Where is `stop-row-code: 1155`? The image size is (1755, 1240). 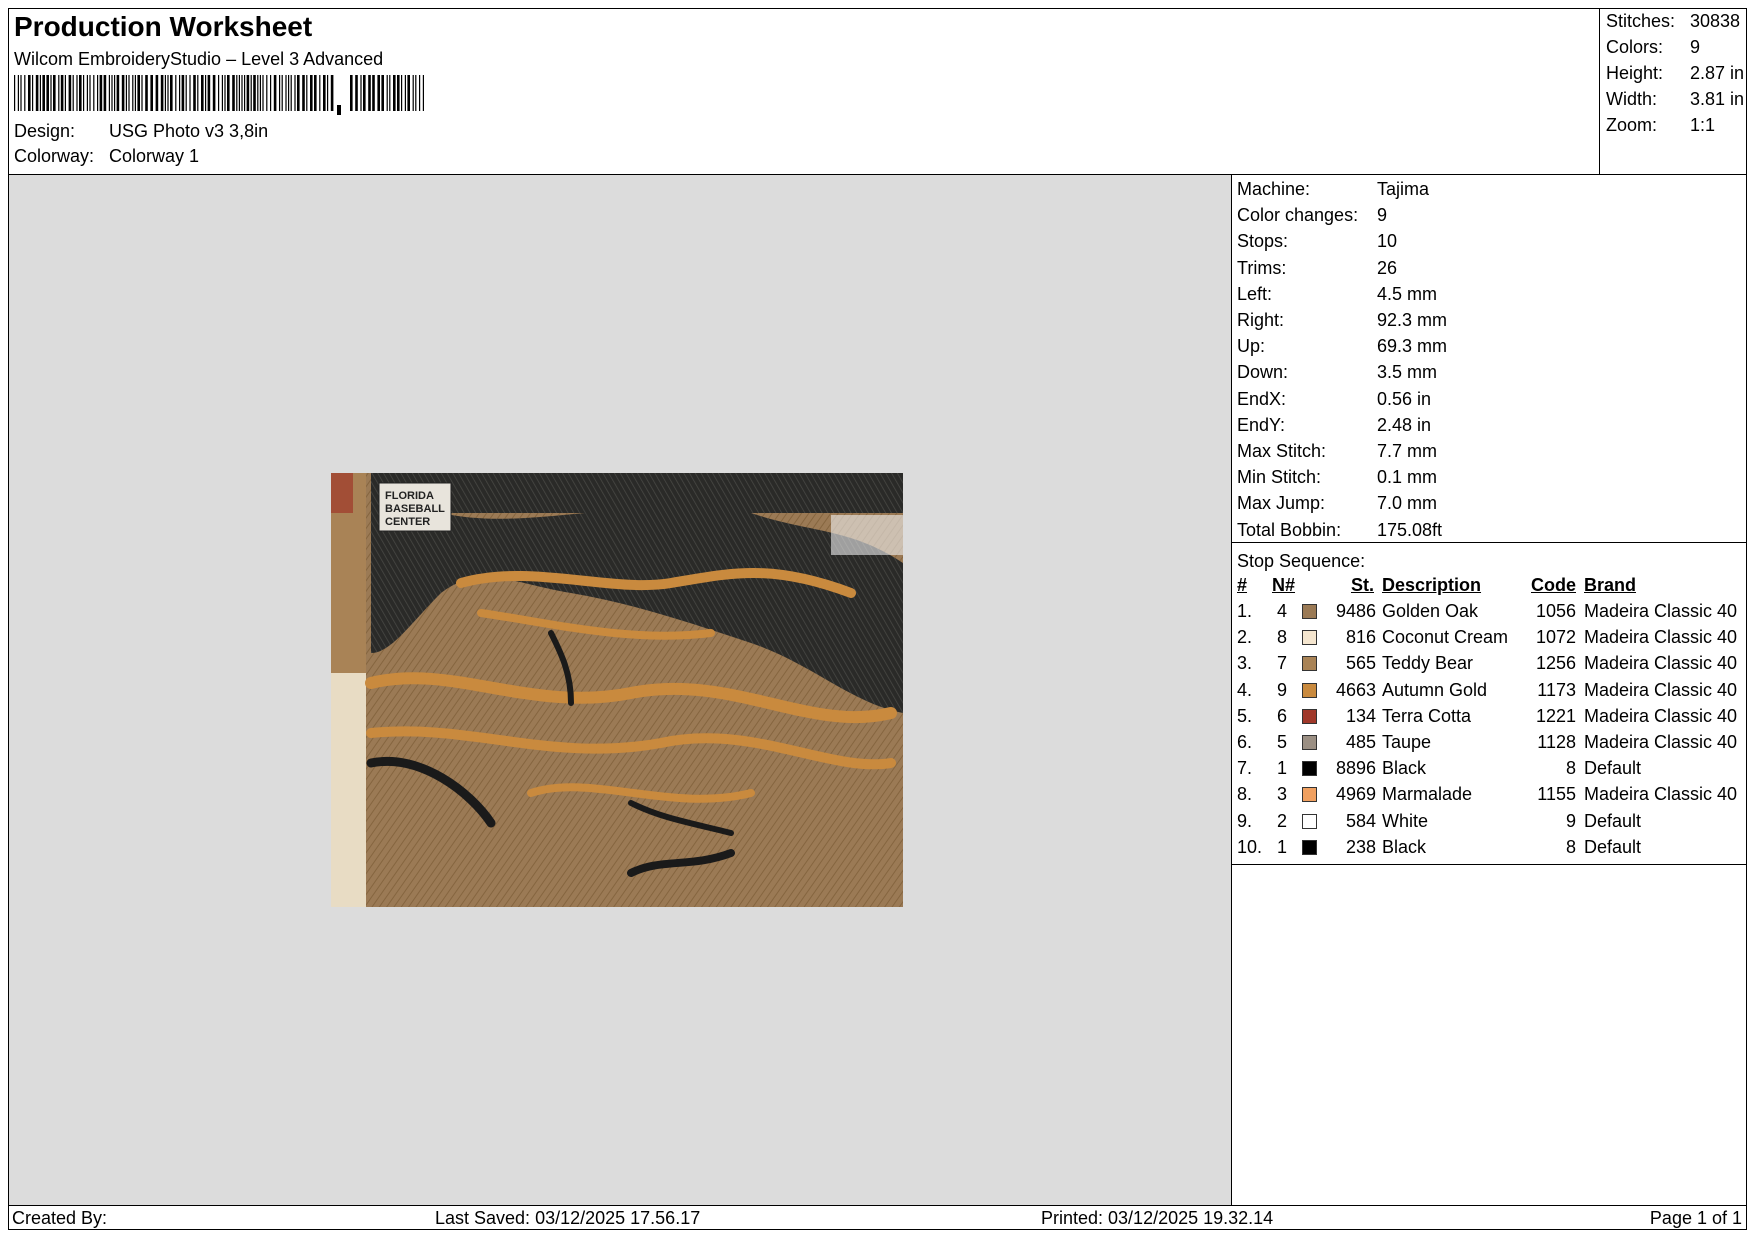 stop-row-code: 1155 is located at coordinates (1556, 794).